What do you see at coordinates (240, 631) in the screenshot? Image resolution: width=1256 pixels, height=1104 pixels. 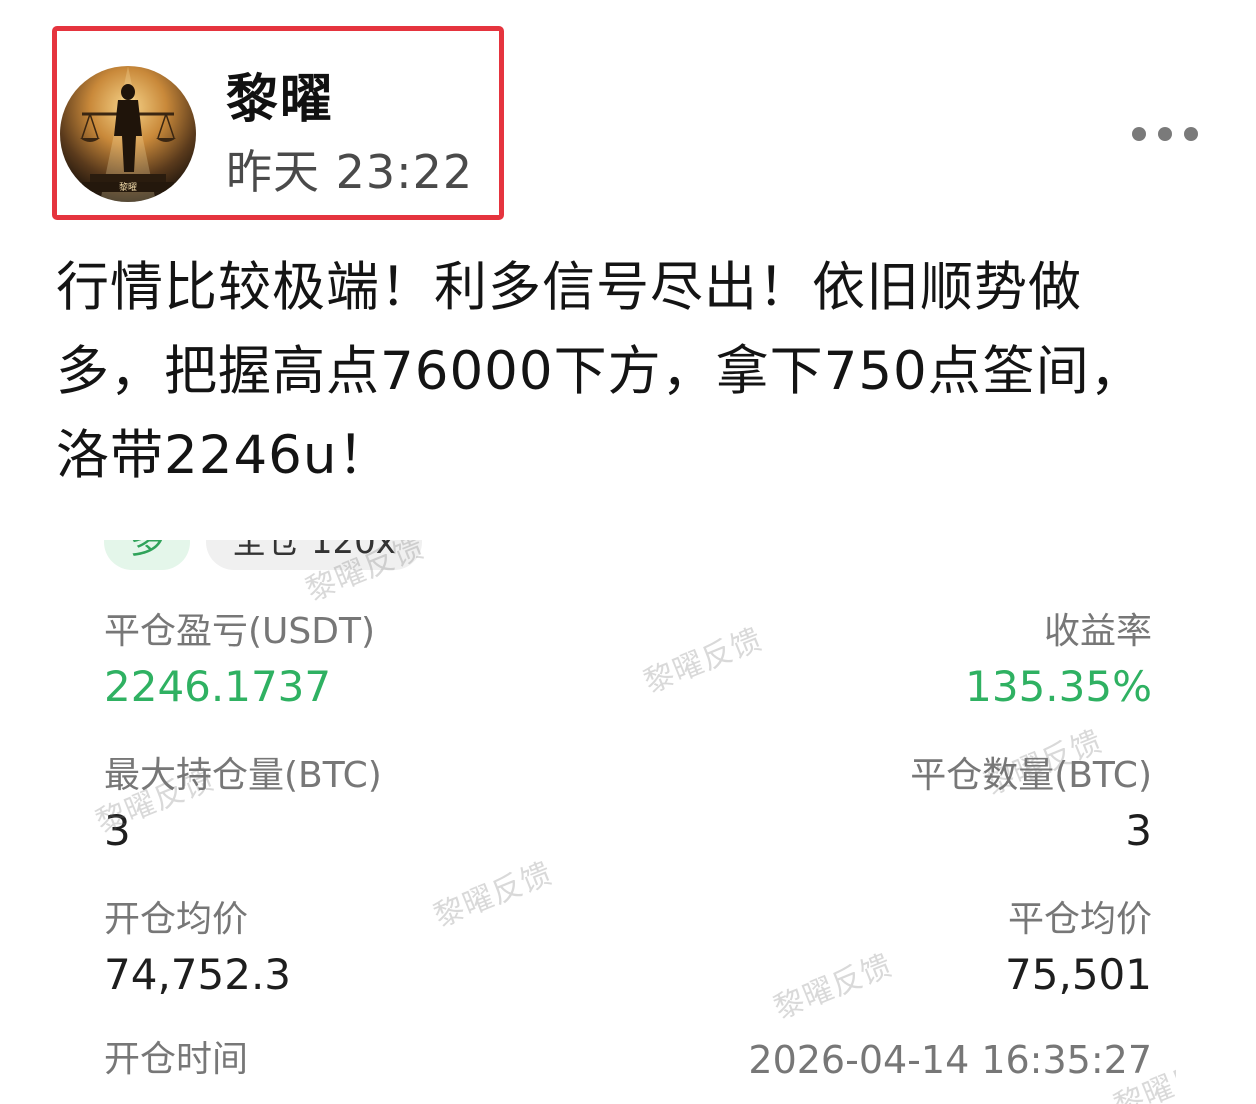 I see `pnl-label: 平仓盈亏(USDT)` at bounding box center [240, 631].